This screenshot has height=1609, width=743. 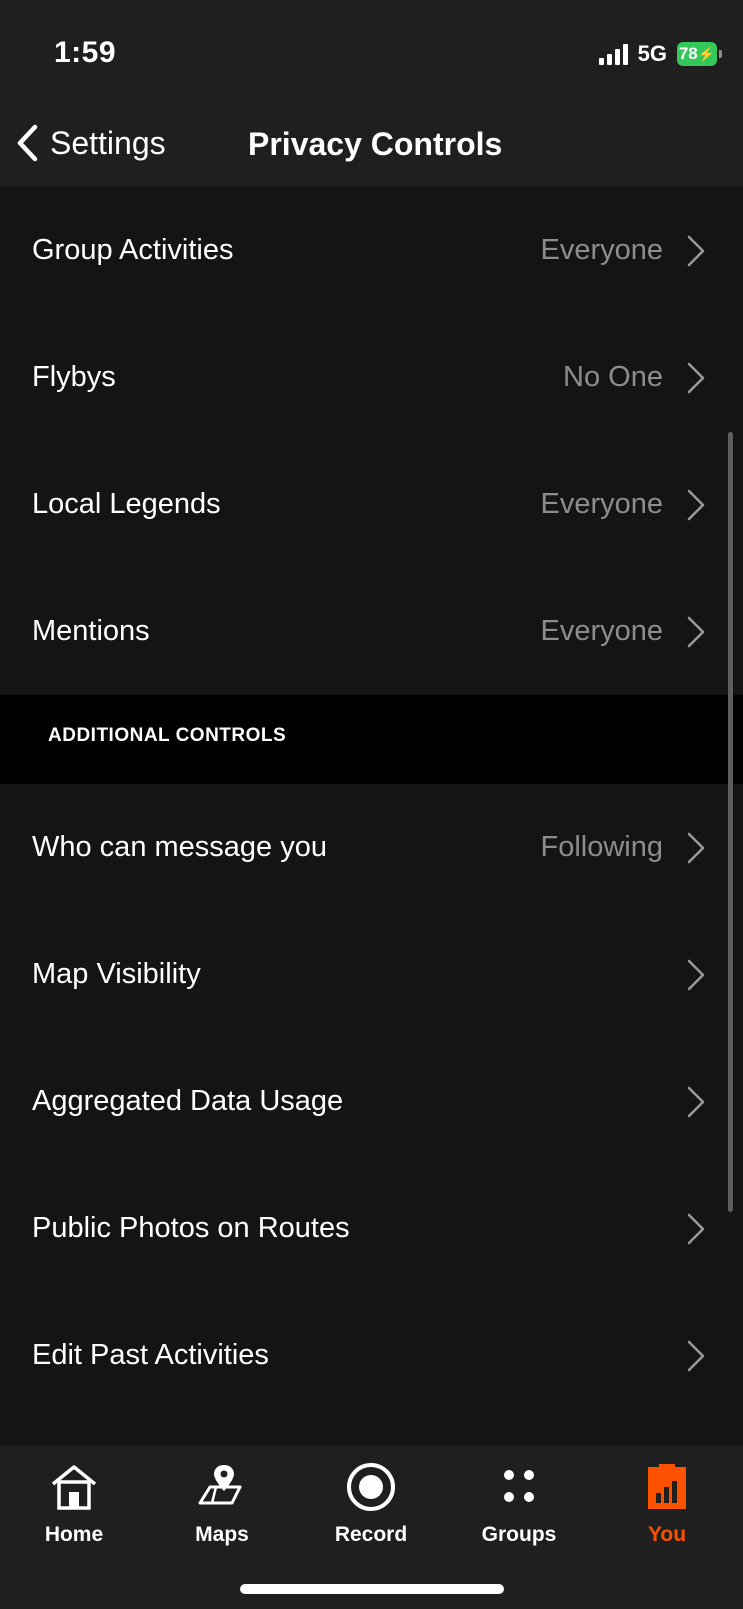 I want to click on row-label: Map Visibility, so click(x=116, y=974).